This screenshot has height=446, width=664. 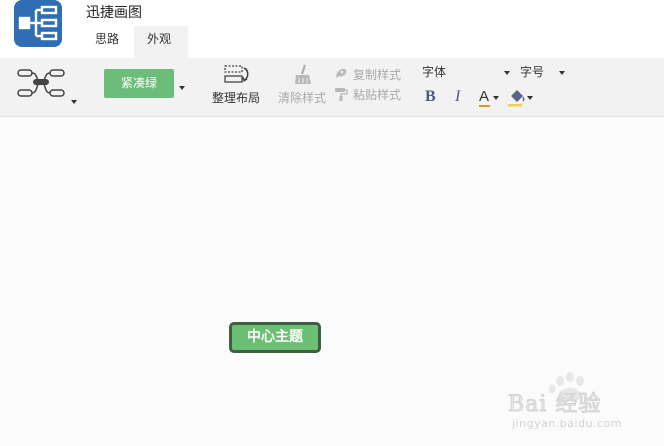 I want to click on fill-color-button, so click(x=521, y=97).